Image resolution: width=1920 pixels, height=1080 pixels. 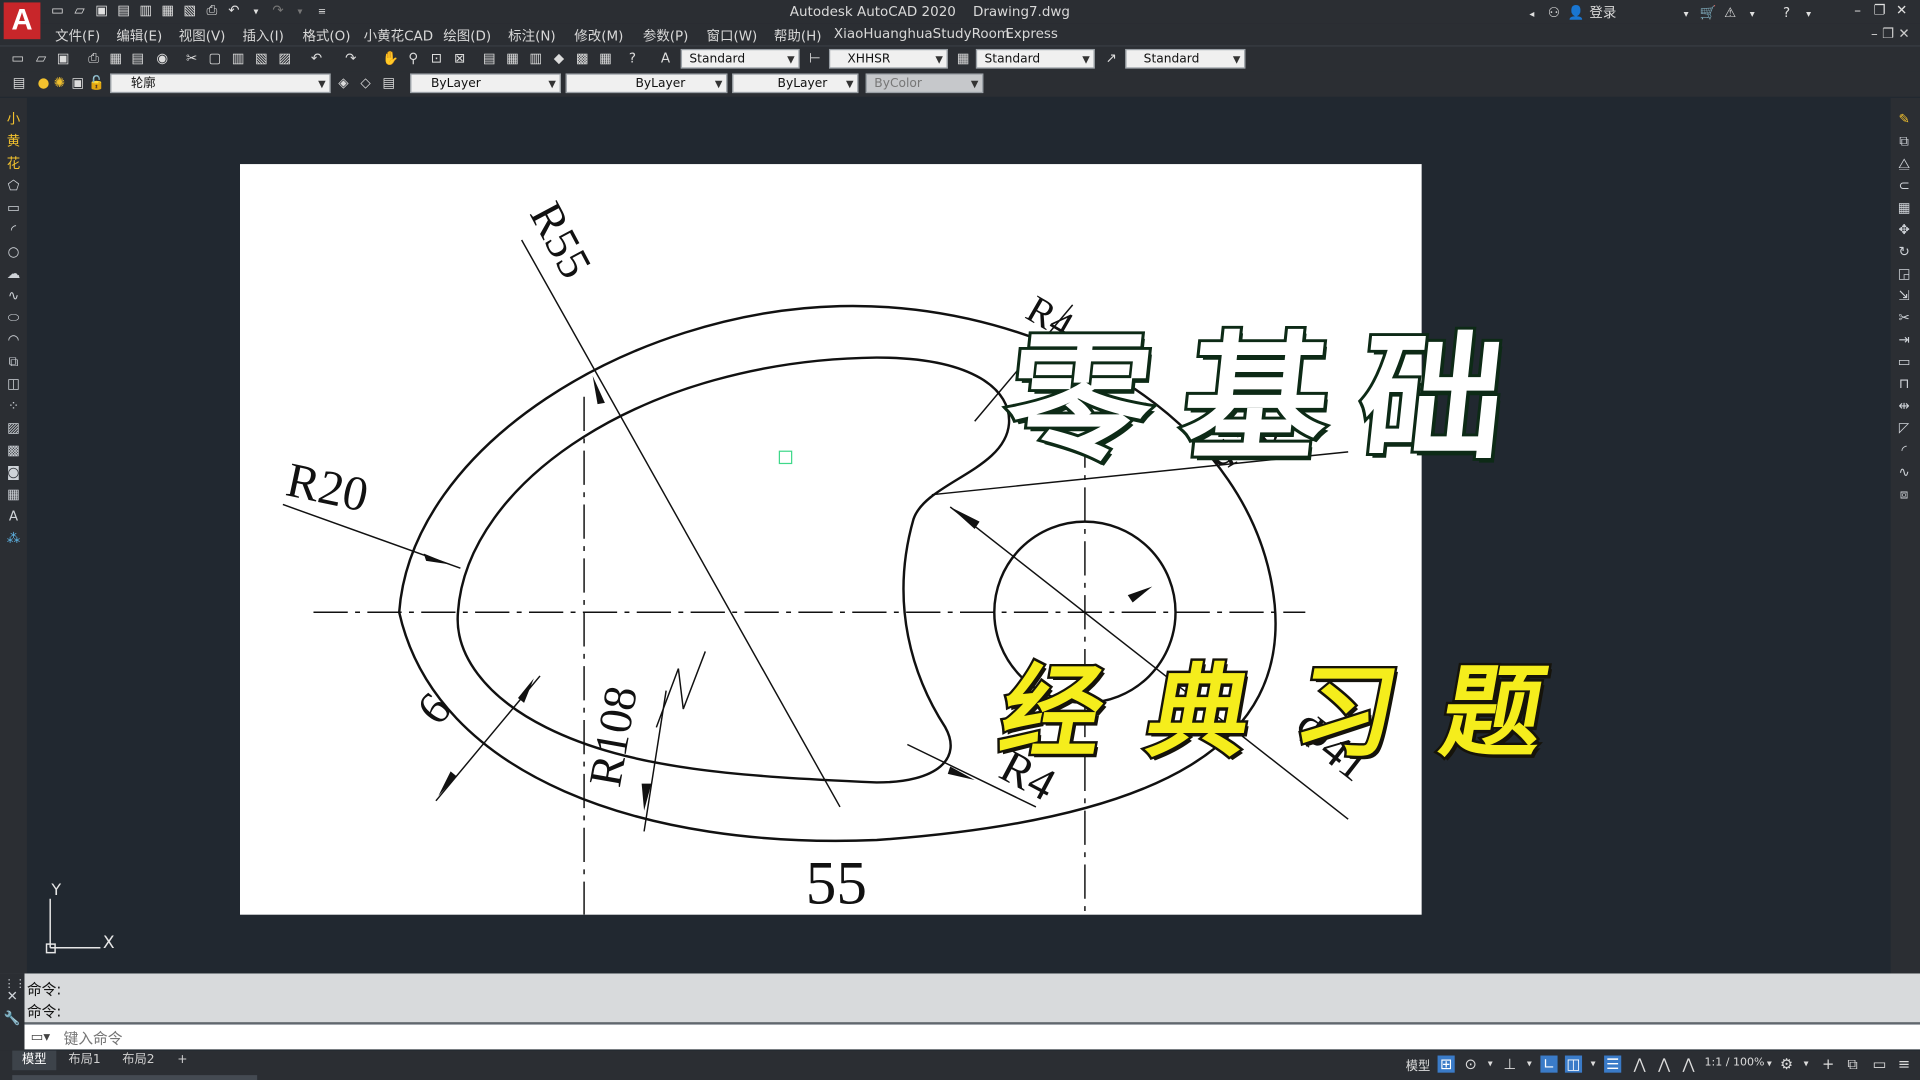 I want to click on customize-menu-icon: ≡, so click(x=1904, y=1064).